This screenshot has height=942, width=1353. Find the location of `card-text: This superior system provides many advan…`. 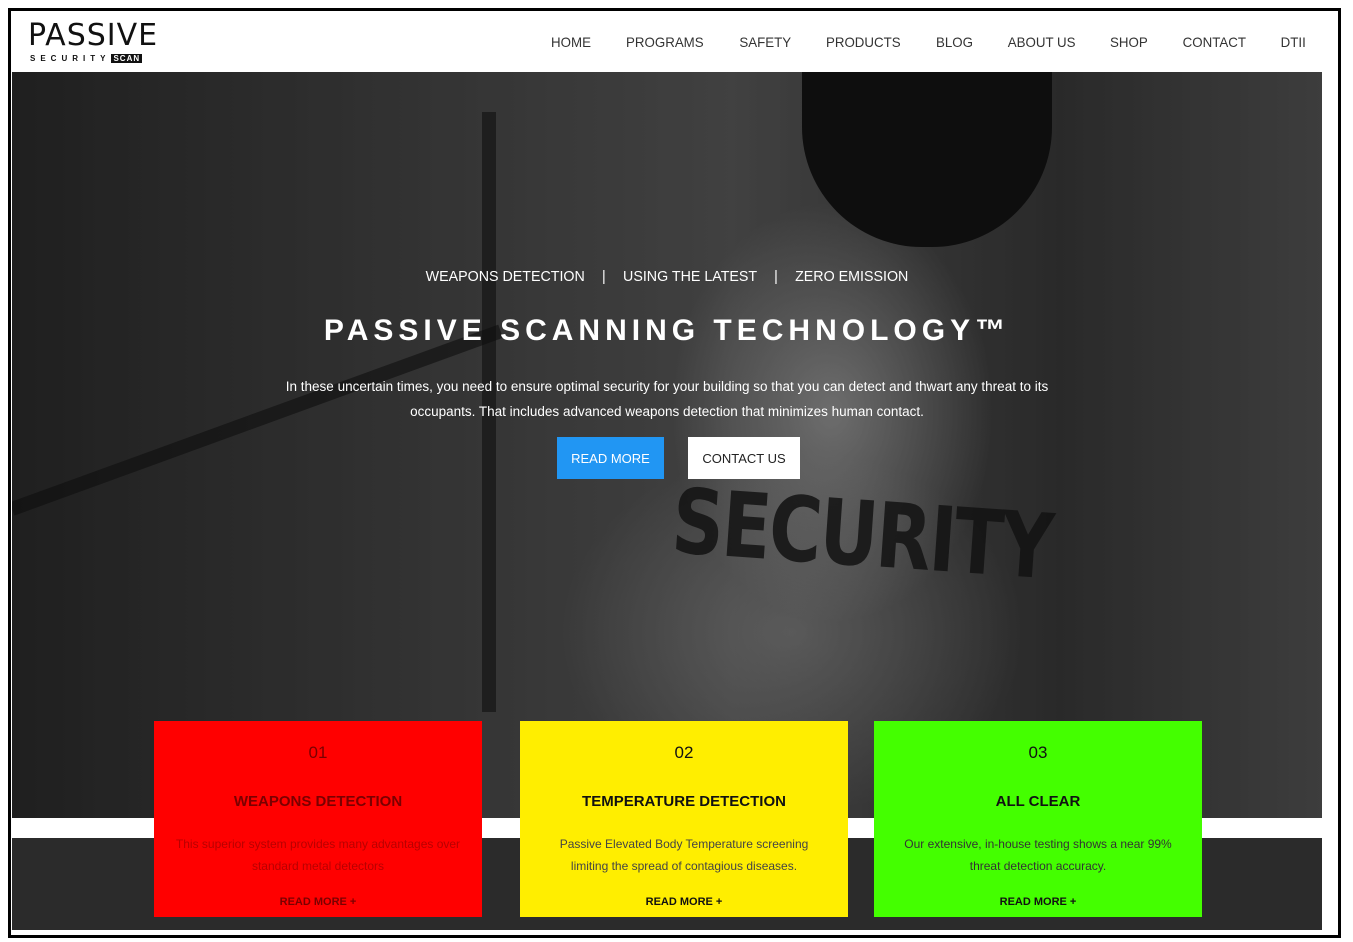

card-text: This superior system provides many advan… is located at coordinates (318, 855).